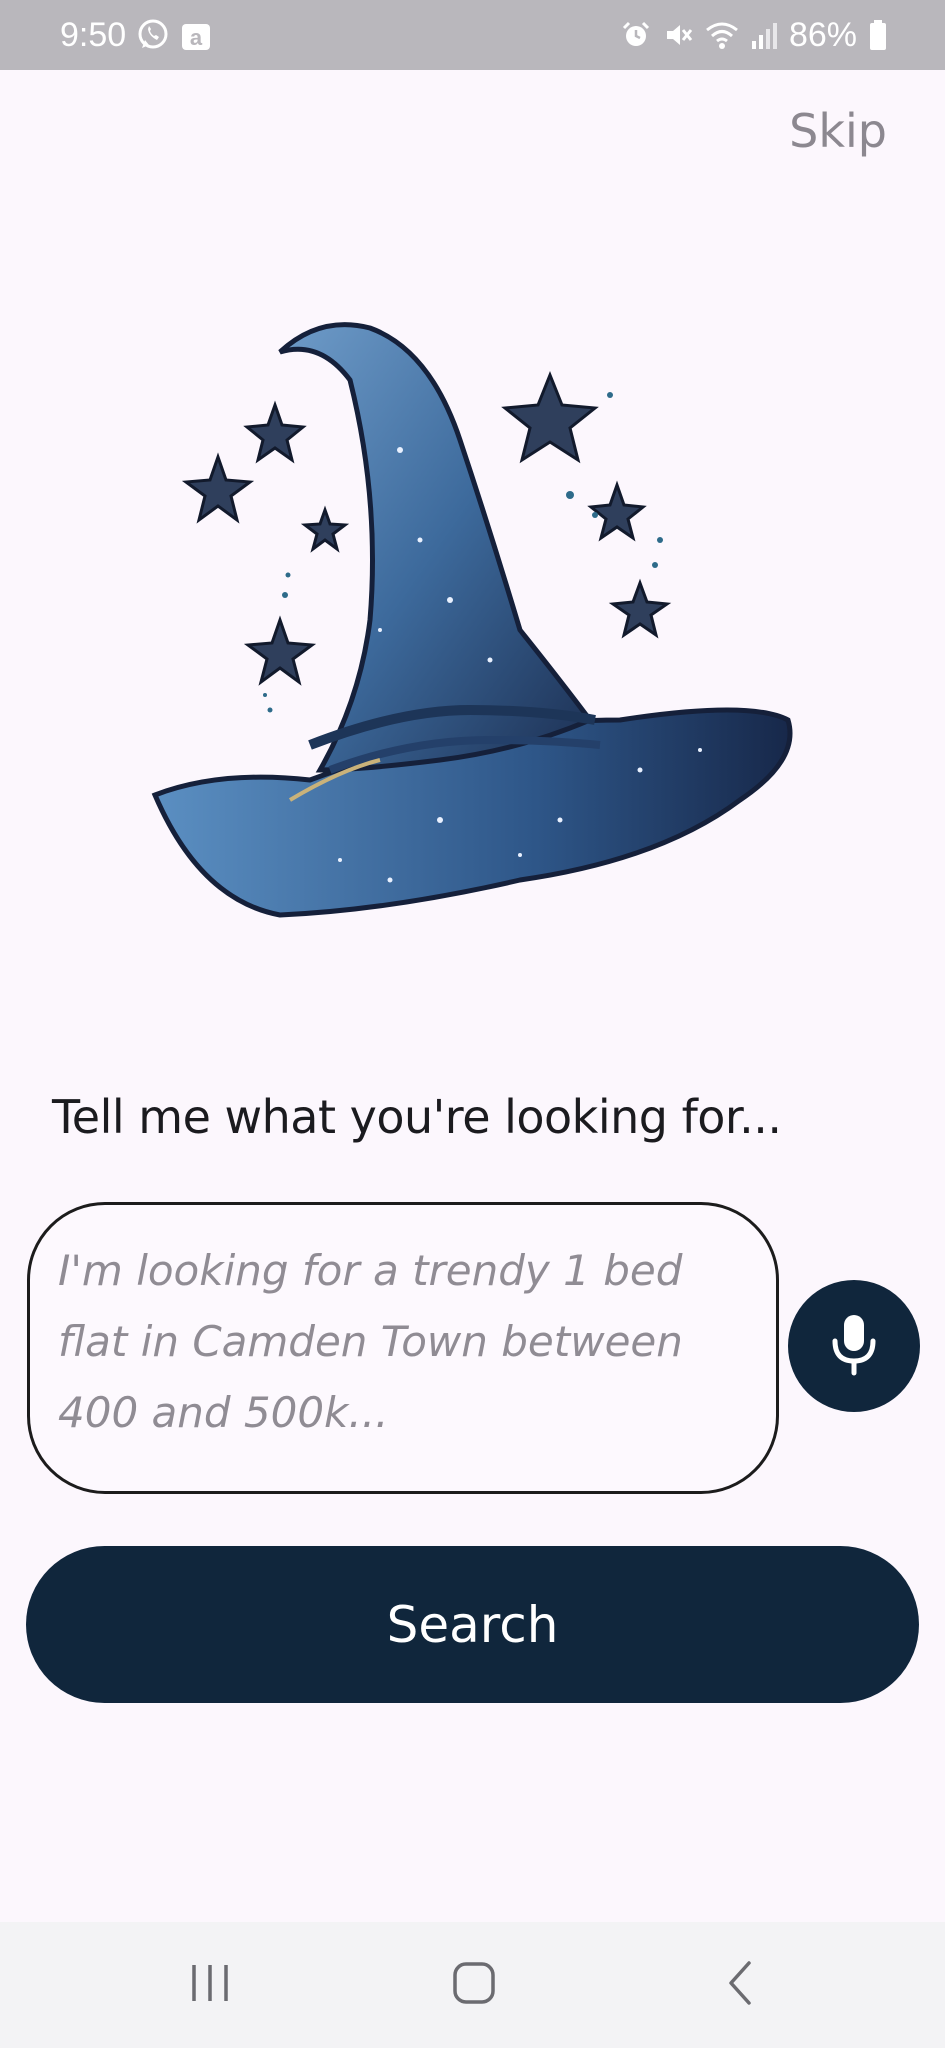 The height and width of the screenshot is (2048, 945). What do you see at coordinates (722, 35) in the screenshot?
I see `wifi-icon` at bounding box center [722, 35].